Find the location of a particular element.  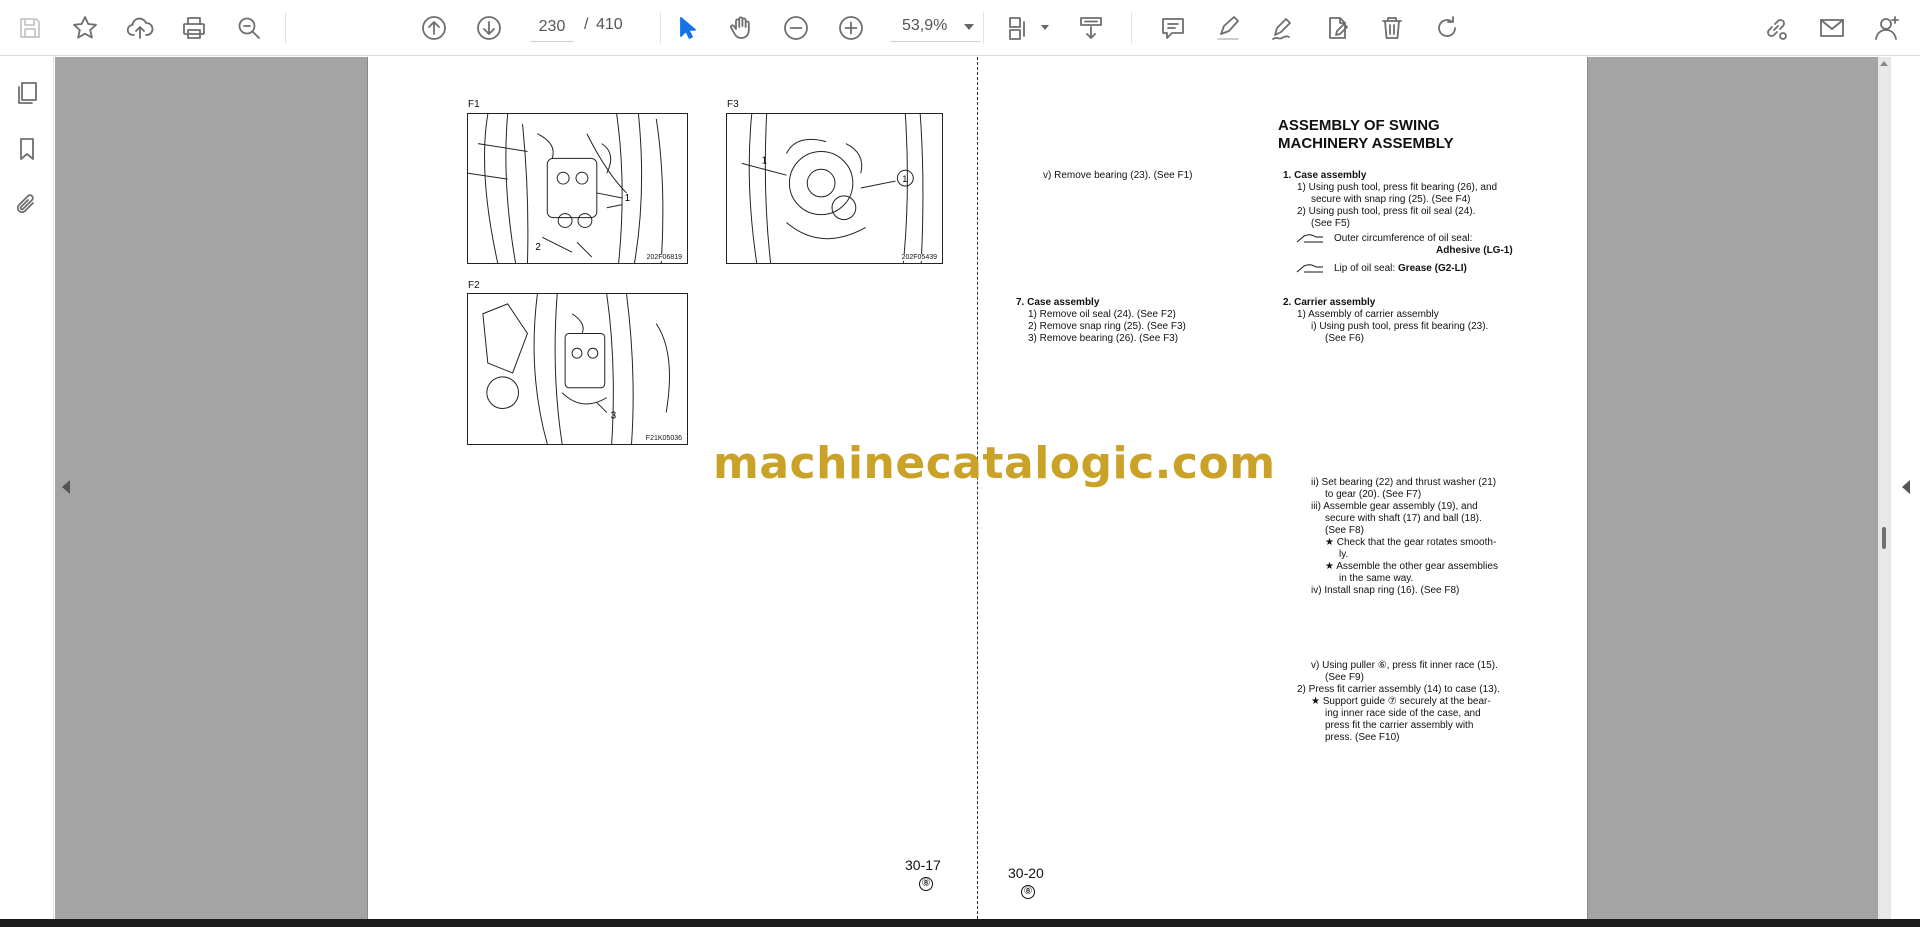

text-note2: Lip of oil seal: Grease (G2-LI) is located at coordinates (1400, 269).